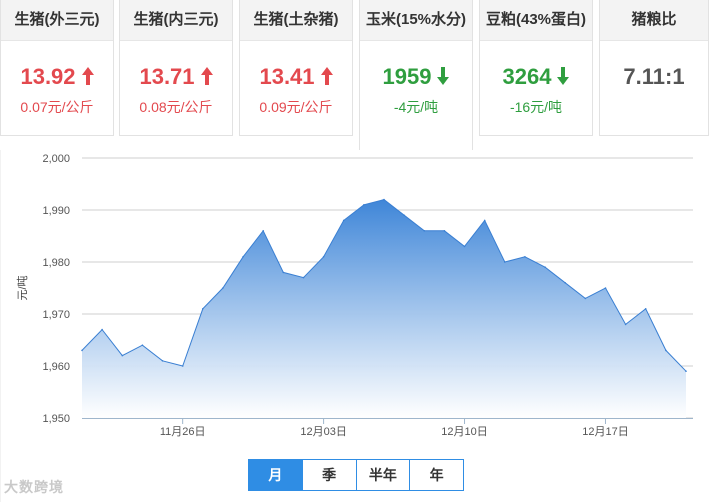 Image resolution: width=715 pixels, height=502 pixels. Describe the element at coordinates (287, 76) in the screenshot. I see `card-price: 13.41` at that location.